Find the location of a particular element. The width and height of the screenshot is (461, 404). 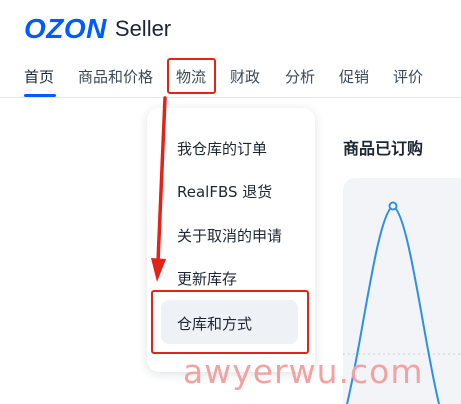

logo-subtitle: Seller is located at coordinates (143, 28).